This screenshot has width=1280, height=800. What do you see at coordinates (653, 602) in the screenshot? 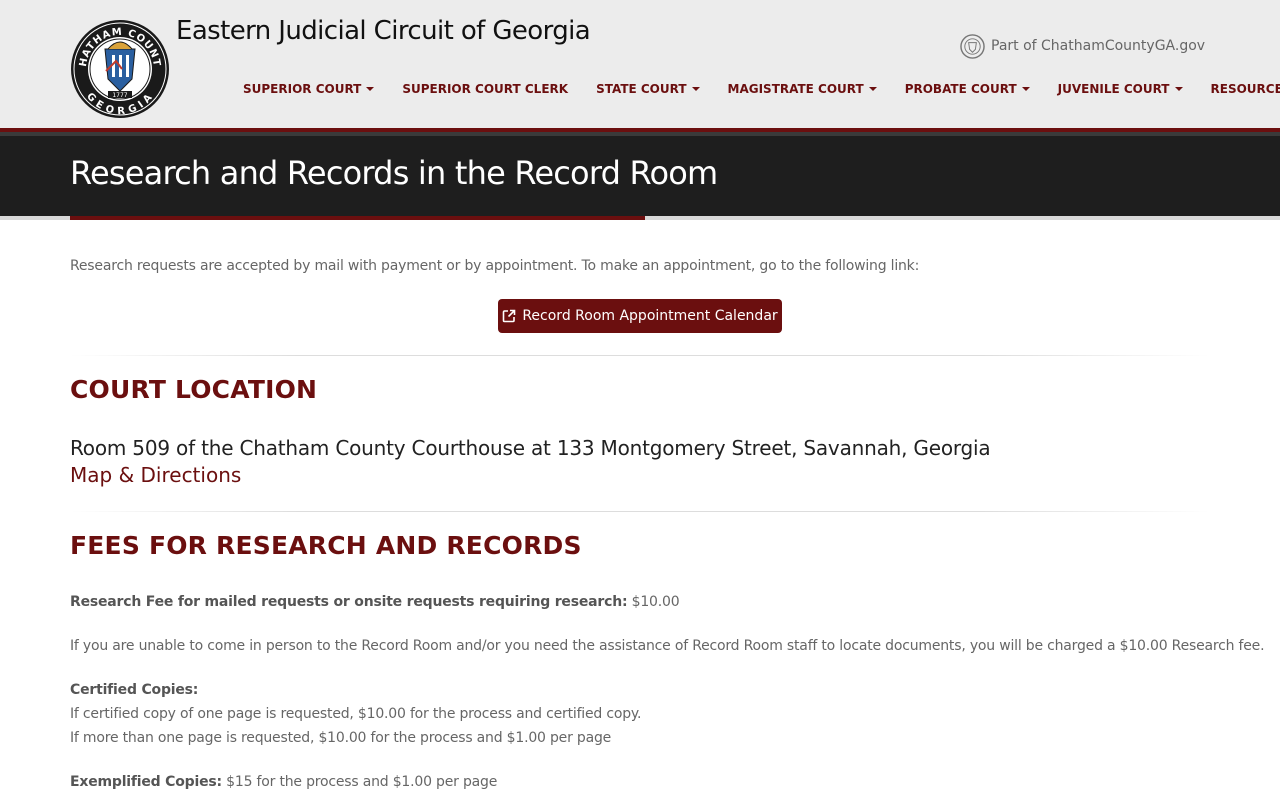
I see `research-fee-value: $10.00` at bounding box center [653, 602].